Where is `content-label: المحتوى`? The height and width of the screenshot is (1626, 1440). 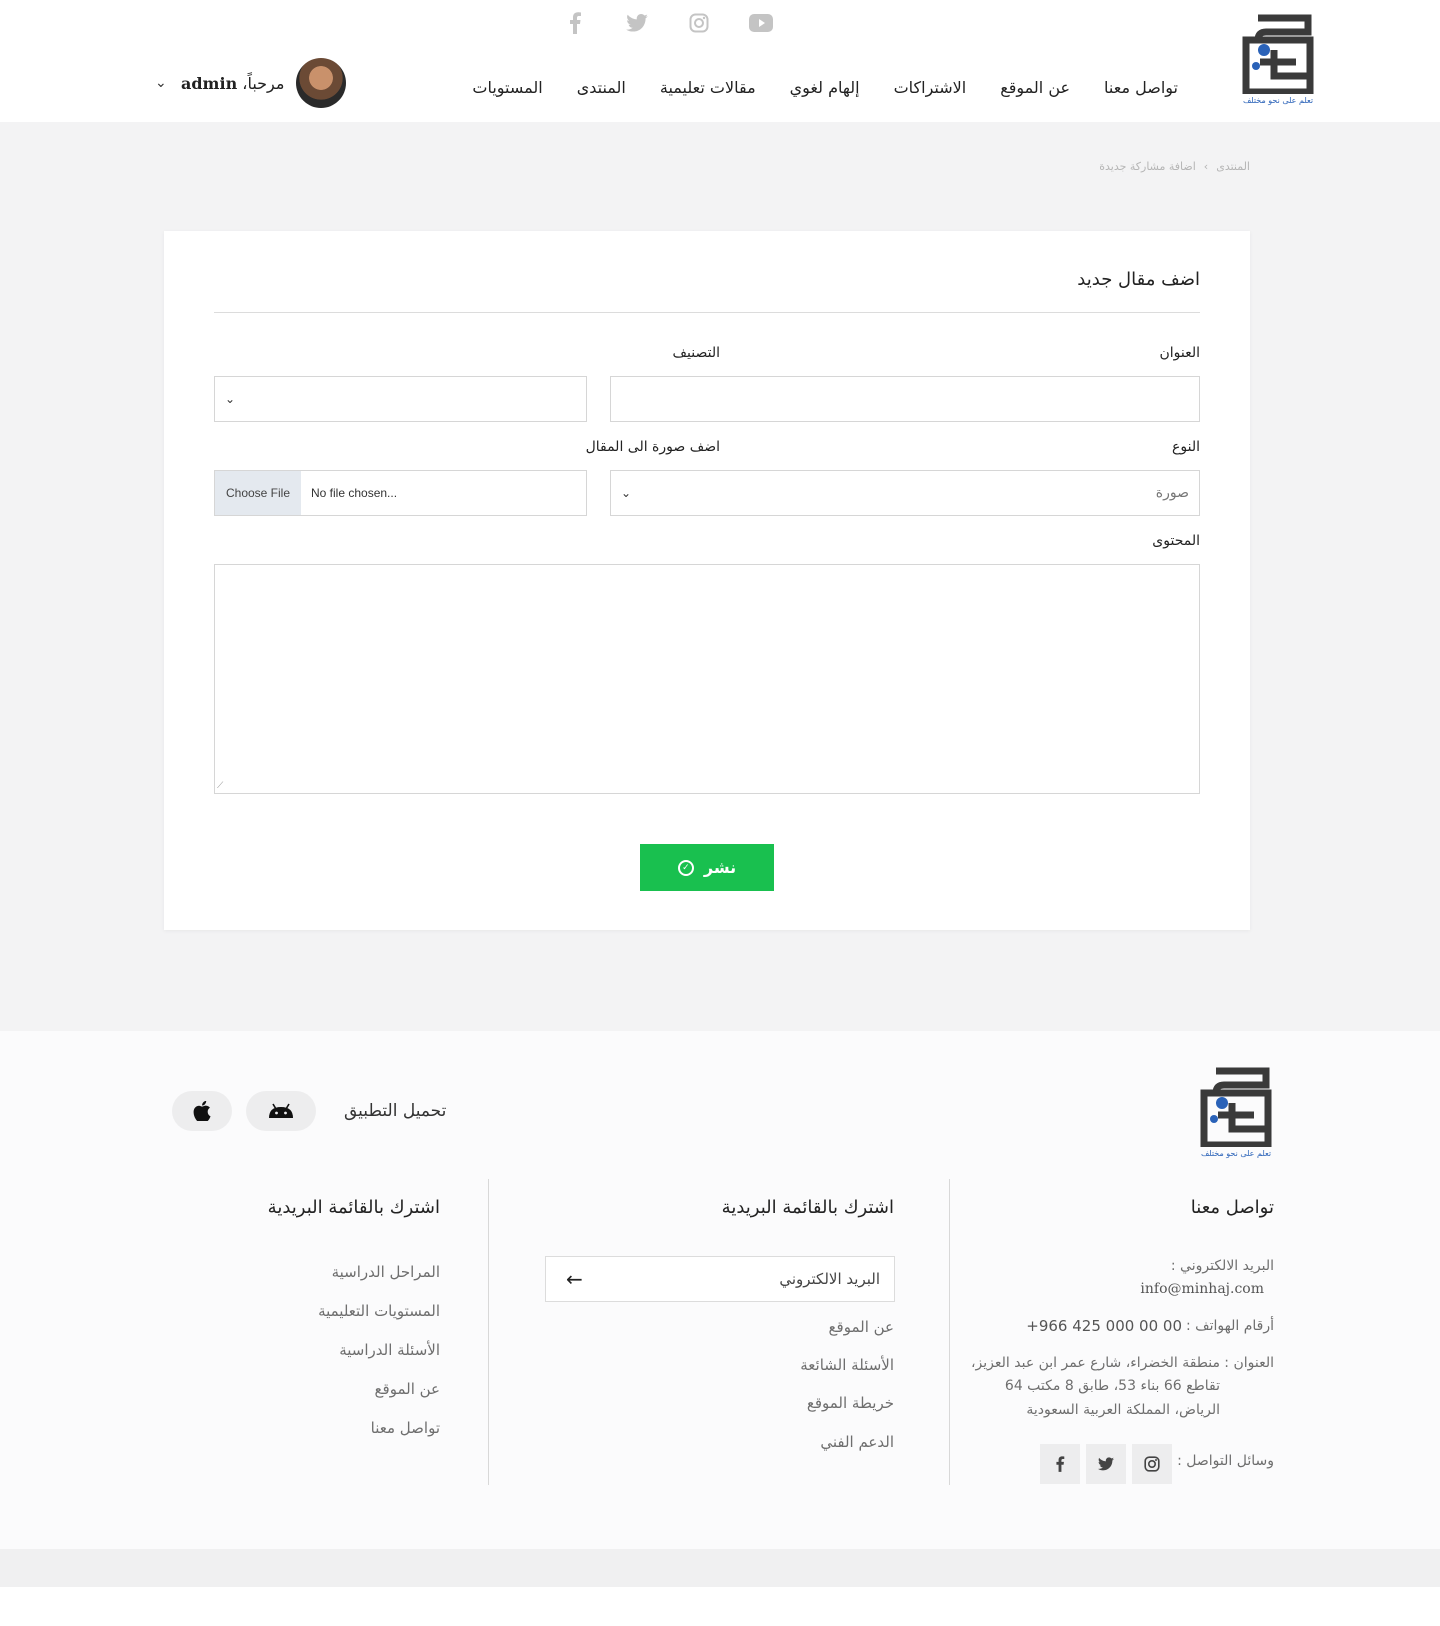
content-label: المحتوى is located at coordinates (1176, 541).